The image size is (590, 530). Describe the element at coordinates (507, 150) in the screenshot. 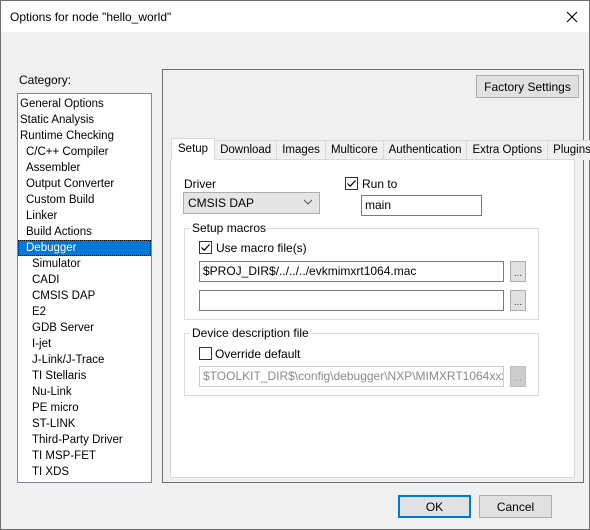

I see `tab-extra-options: Extra Options` at that location.